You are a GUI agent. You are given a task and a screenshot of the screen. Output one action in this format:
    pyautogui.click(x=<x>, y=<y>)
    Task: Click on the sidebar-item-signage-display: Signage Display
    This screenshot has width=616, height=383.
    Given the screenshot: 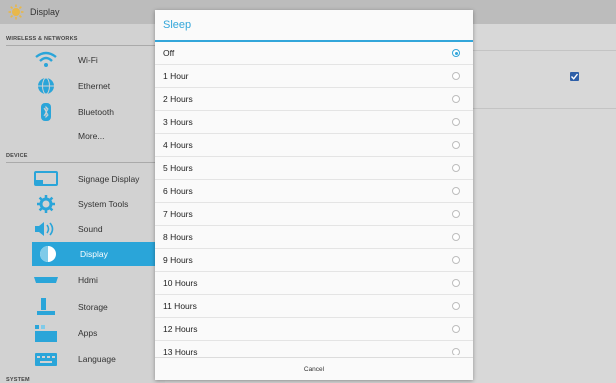 What is the action you would take?
    pyautogui.click(x=95, y=179)
    